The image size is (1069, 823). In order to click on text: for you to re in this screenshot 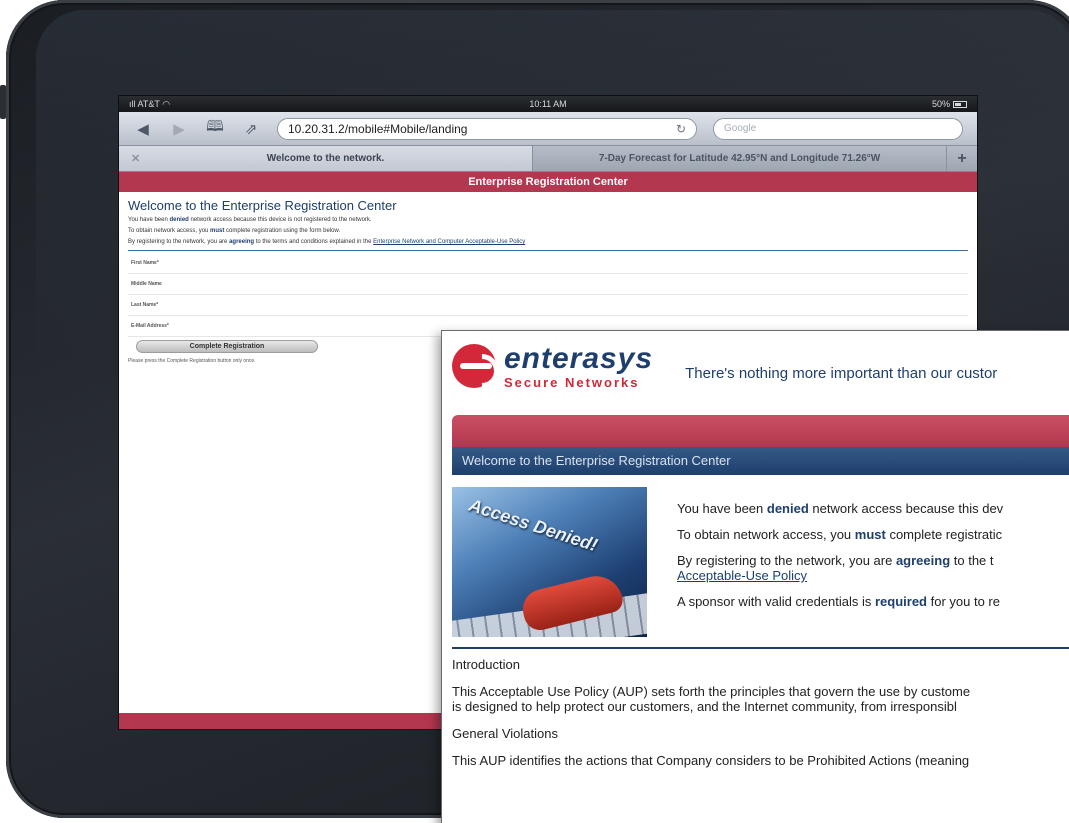, I will do `click(963, 601)`.